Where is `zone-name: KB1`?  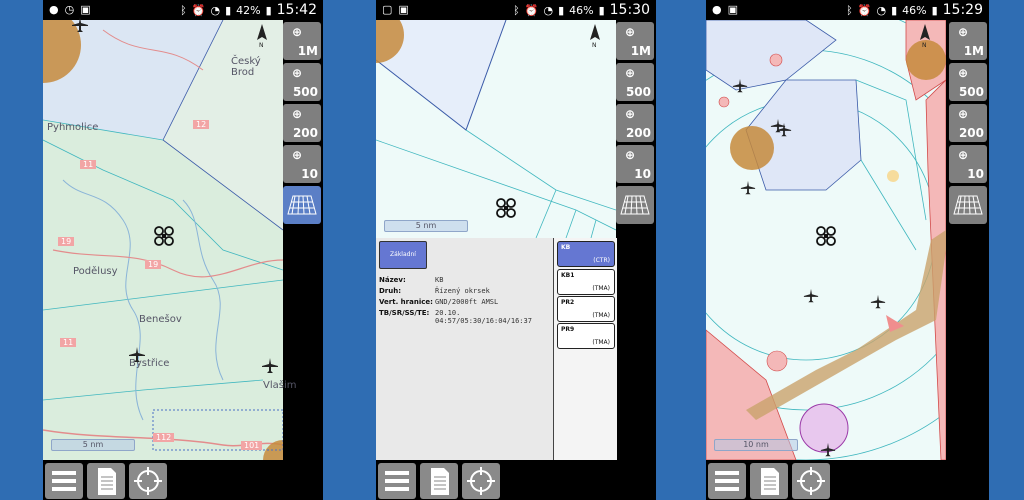
zone-name: KB1 is located at coordinates (568, 275).